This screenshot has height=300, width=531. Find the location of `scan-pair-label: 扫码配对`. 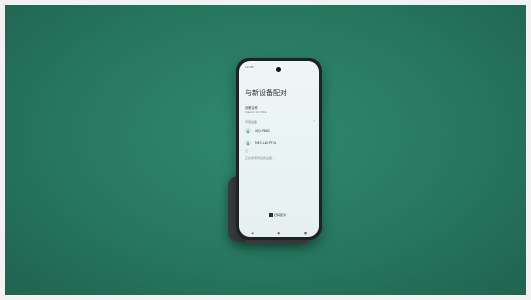

scan-pair-label: 扫码配对 is located at coordinates (280, 215).